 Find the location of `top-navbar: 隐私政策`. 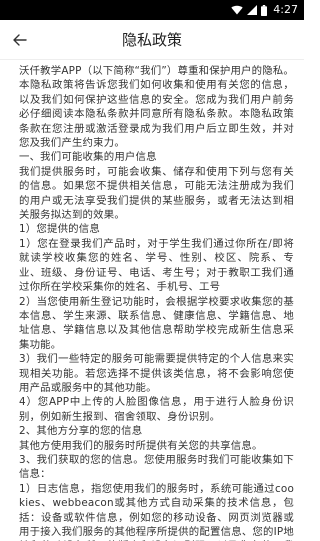

top-navbar: 隐私政策 is located at coordinates (152, 40).